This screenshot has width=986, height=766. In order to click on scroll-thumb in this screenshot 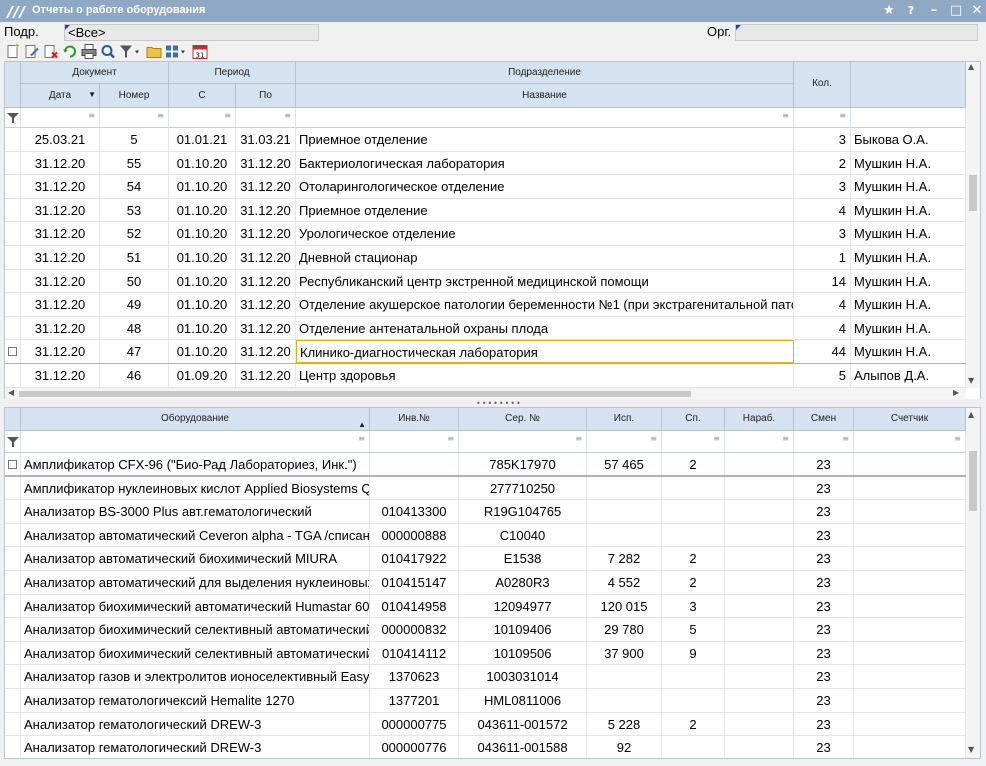, I will do `click(973, 481)`.